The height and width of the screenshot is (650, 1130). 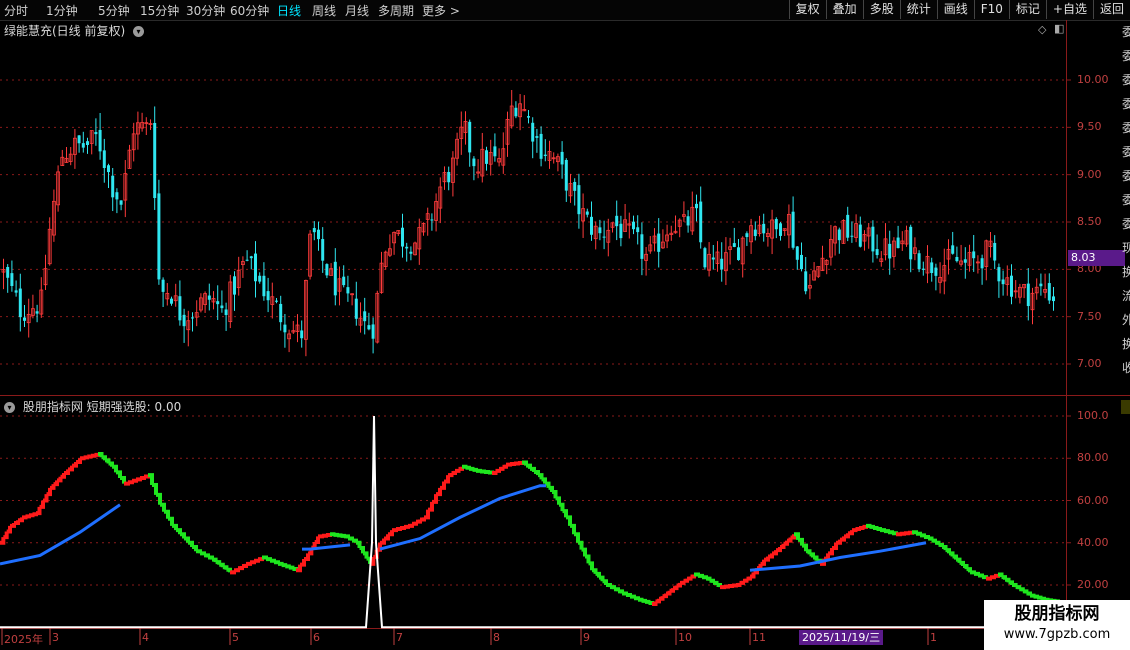 I want to click on indicator-tick-label: 80.00, so click(x=1093, y=458).